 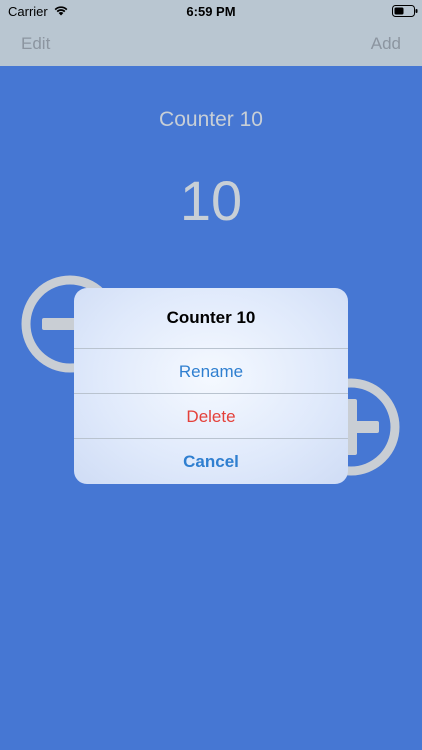 What do you see at coordinates (211, 461) in the screenshot?
I see `cancel-button: Cancel` at bounding box center [211, 461].